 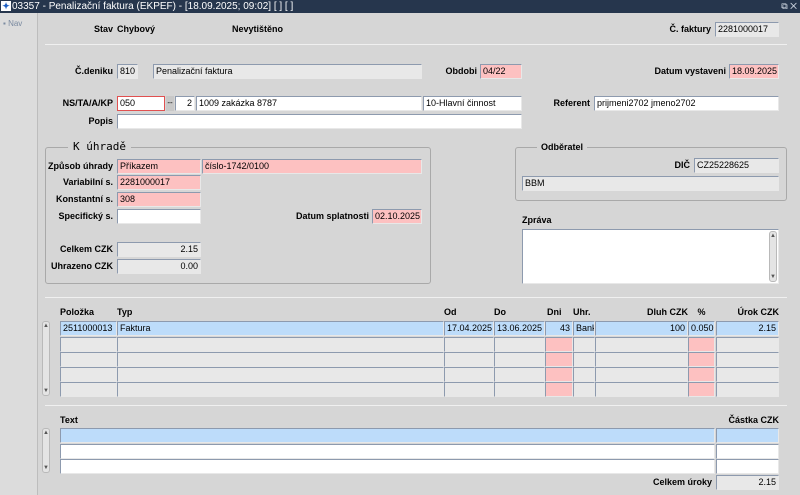 I want to click on obdobi-field: 04/22, so click(x=501, y=71).